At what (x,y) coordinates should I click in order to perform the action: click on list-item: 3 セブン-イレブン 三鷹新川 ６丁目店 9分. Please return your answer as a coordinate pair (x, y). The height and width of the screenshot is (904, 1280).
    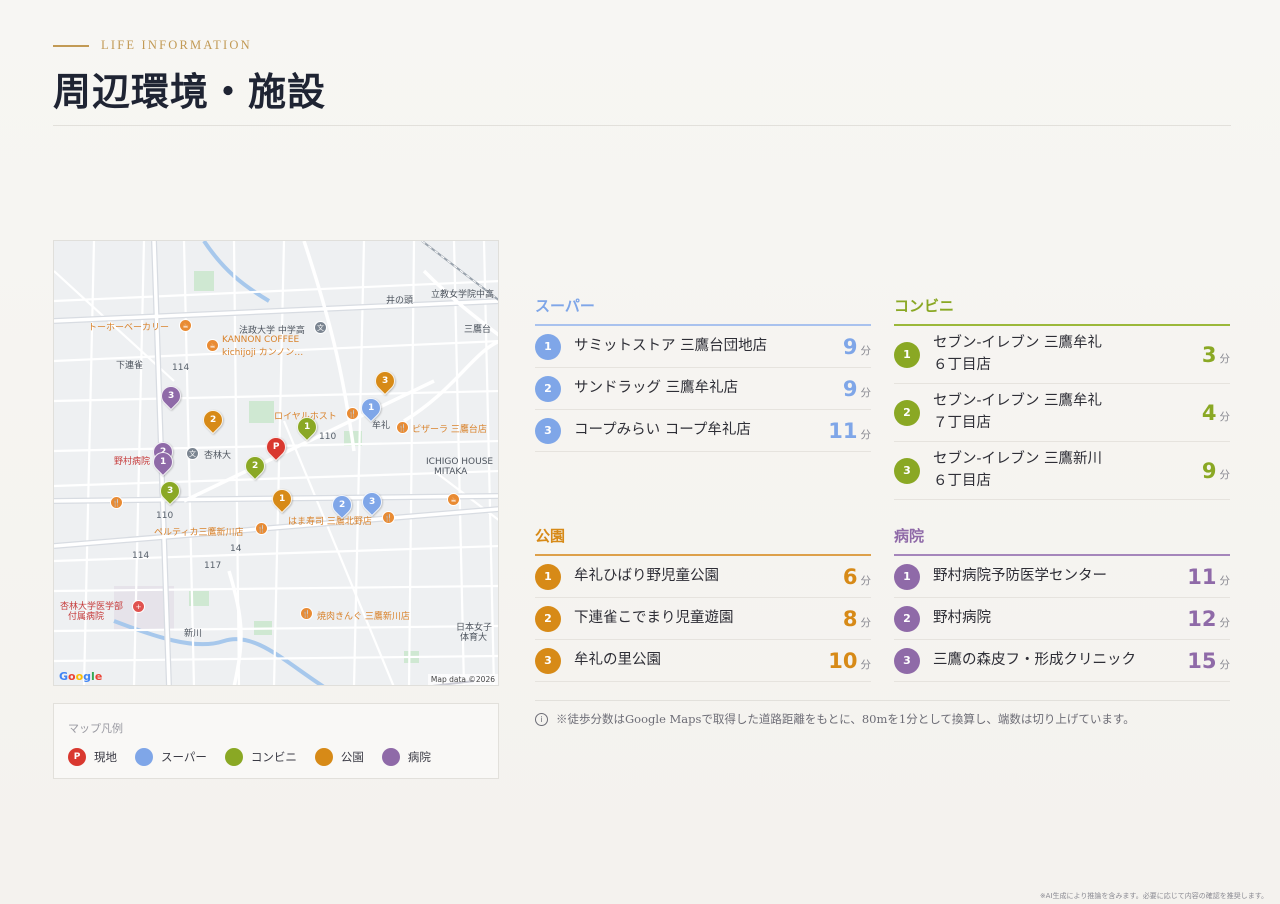
    Looking at the image, I should click on (1062, 471).